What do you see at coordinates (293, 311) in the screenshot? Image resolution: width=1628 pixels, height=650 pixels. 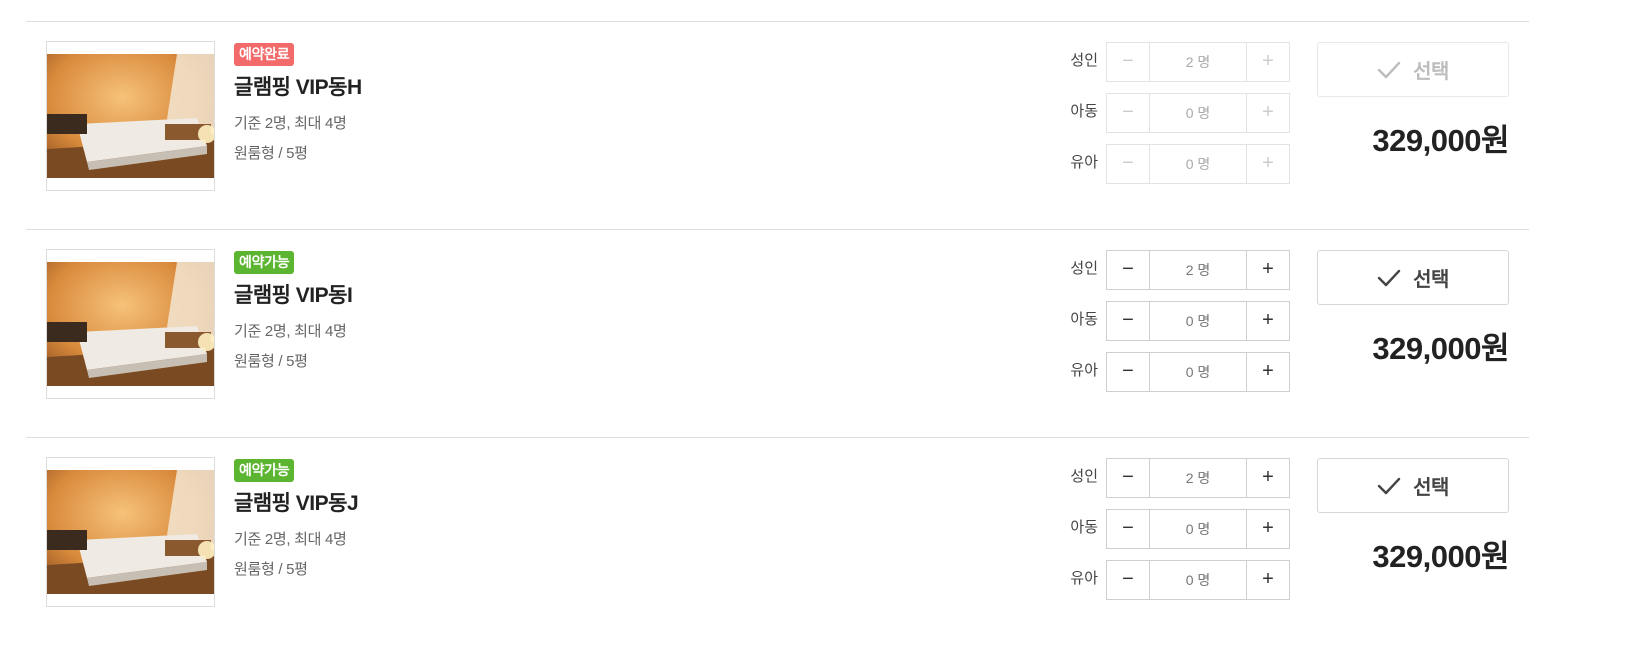 I see `room-info: 예약가능 글램핑 VIP동I 기준 2명, 최대 4명 원룸형 / 5평` at bounding box center [293, 311].